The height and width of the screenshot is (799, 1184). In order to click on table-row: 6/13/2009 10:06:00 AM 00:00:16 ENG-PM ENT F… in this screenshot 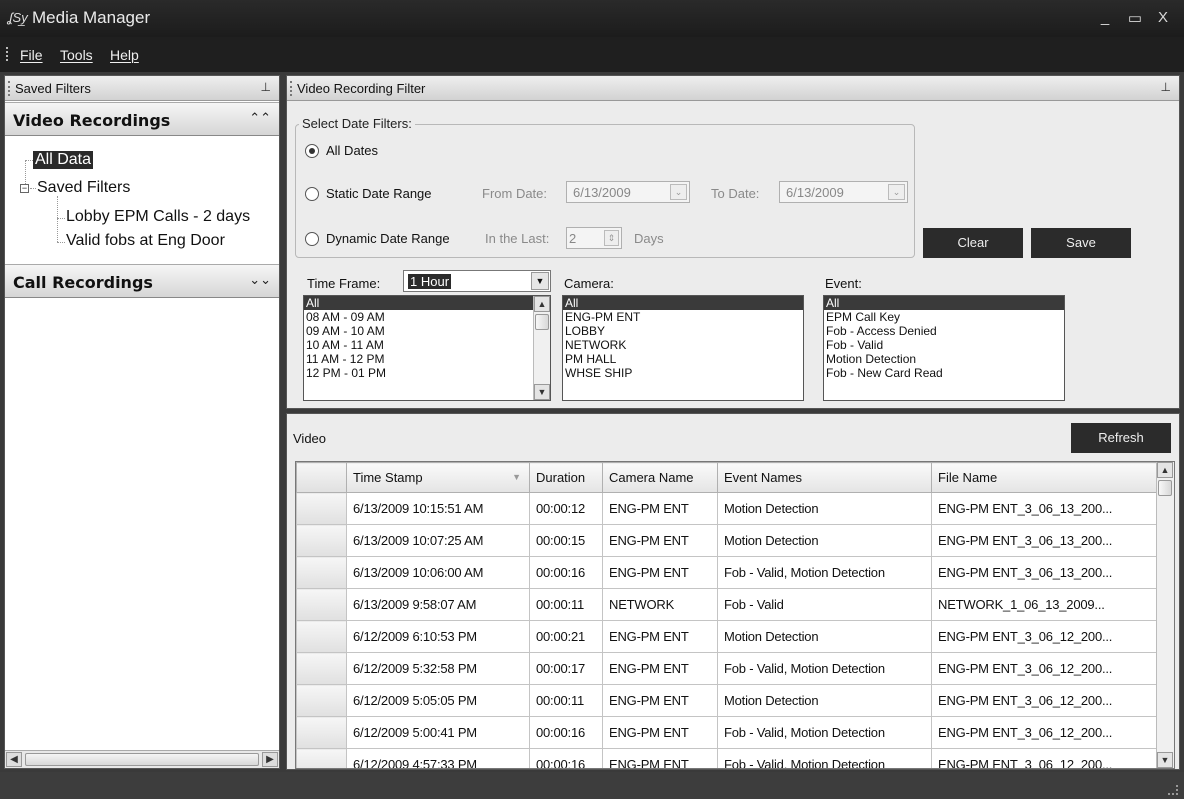, I will do `click(727, 572)`.